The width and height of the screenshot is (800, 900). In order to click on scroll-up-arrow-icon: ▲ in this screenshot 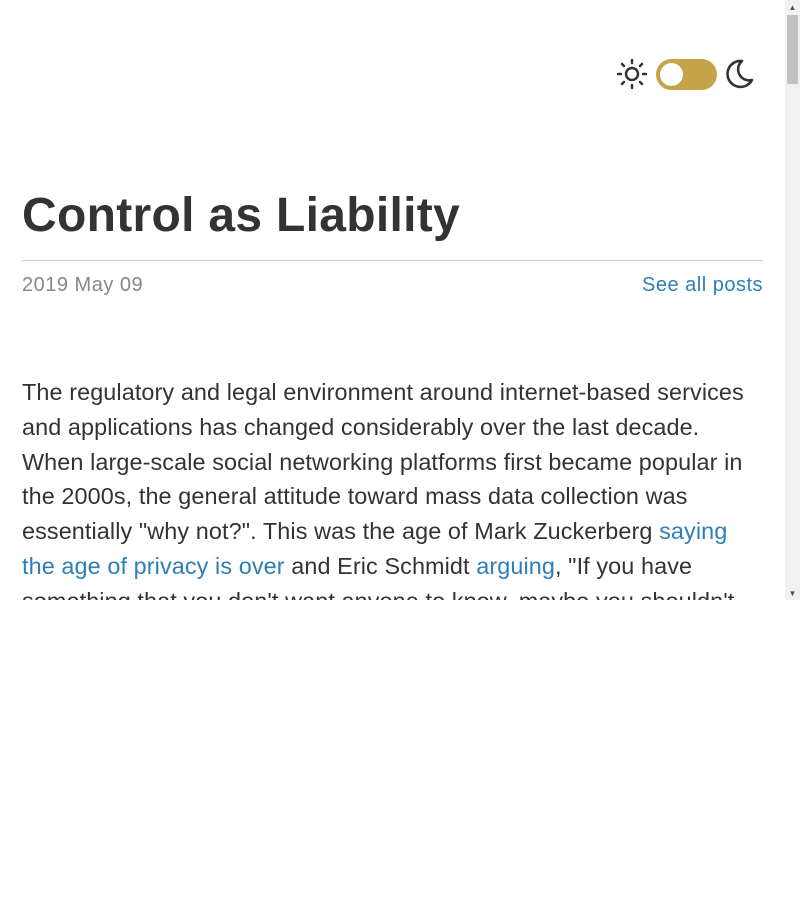, I will do `click(792, 7)`.